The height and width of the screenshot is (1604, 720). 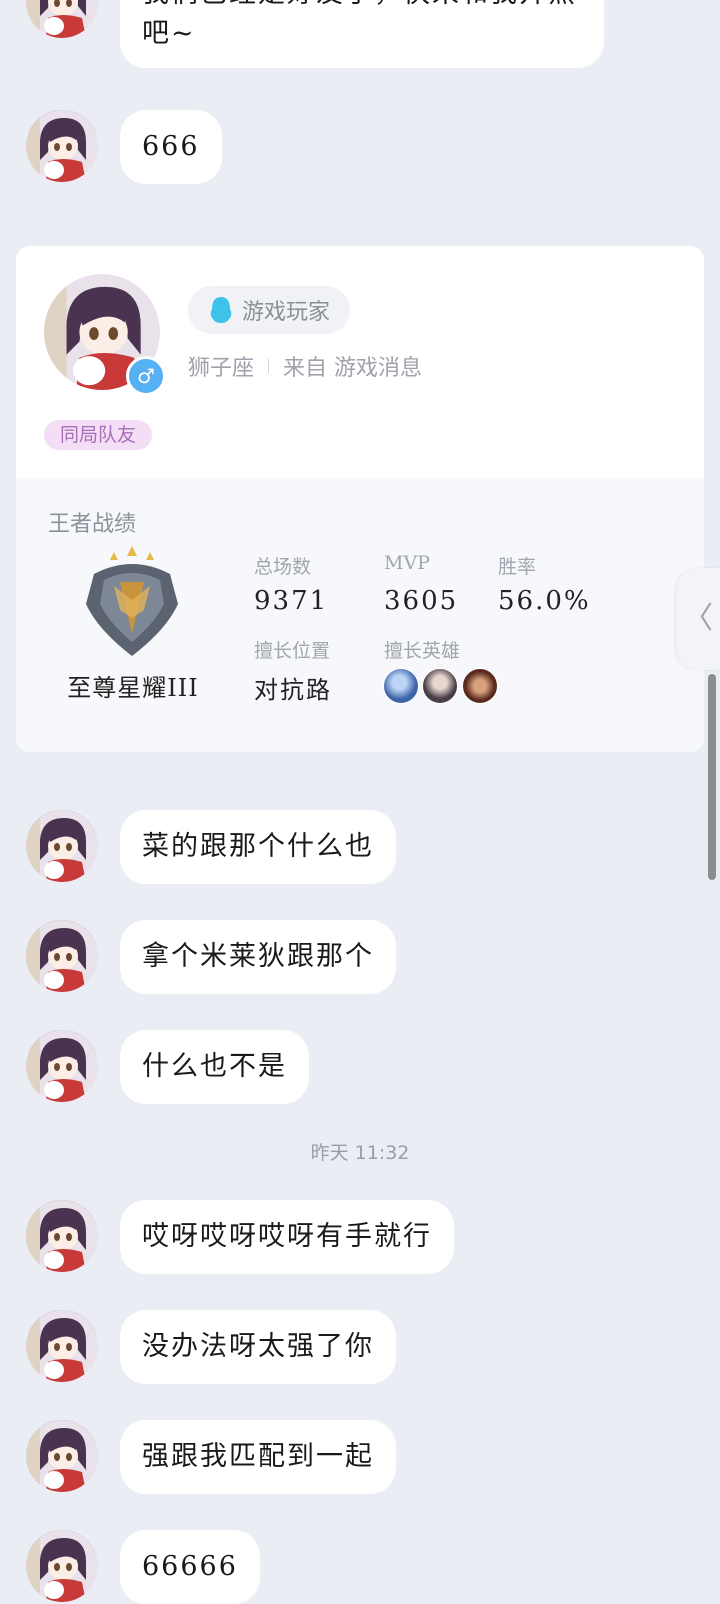 I want to click on teammate-tag: 同局队友, so click(x=98, y=435).